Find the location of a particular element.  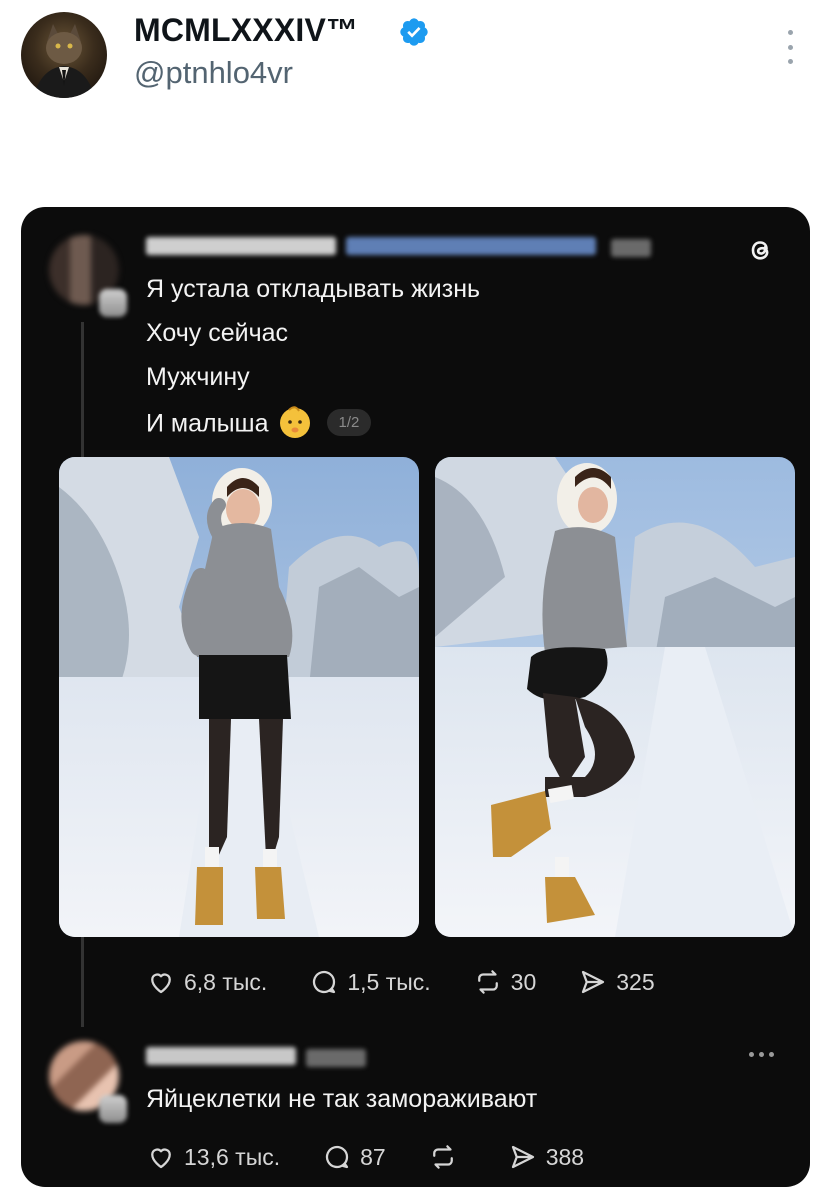

post-text-line-4: И малыша 1/2 is located at coordinates (259, 424).